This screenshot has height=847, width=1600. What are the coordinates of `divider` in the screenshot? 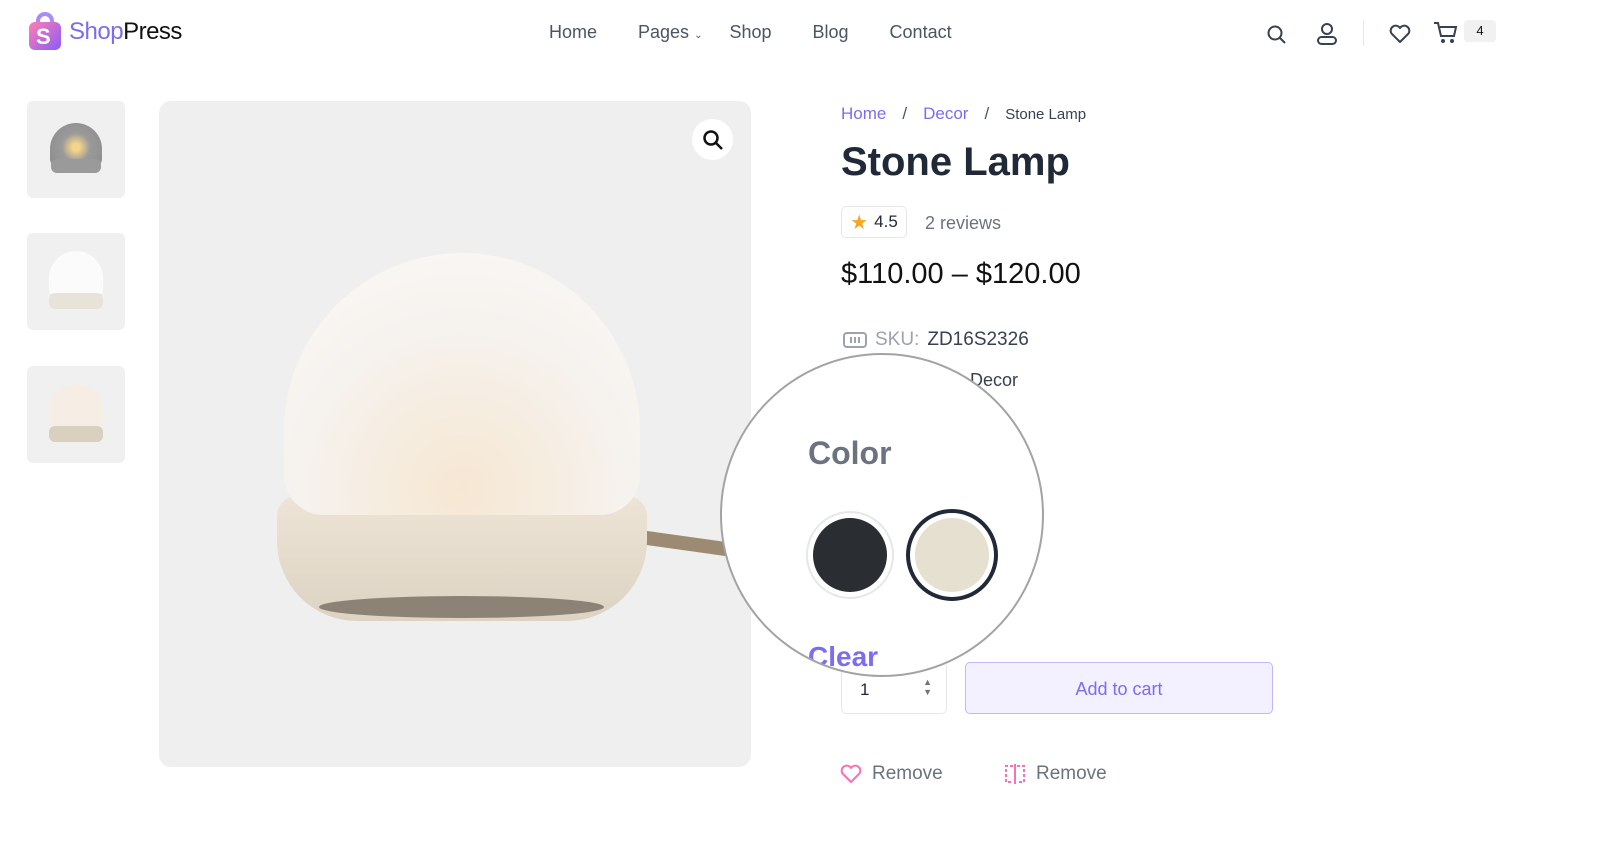 It's located at (1363, 33).